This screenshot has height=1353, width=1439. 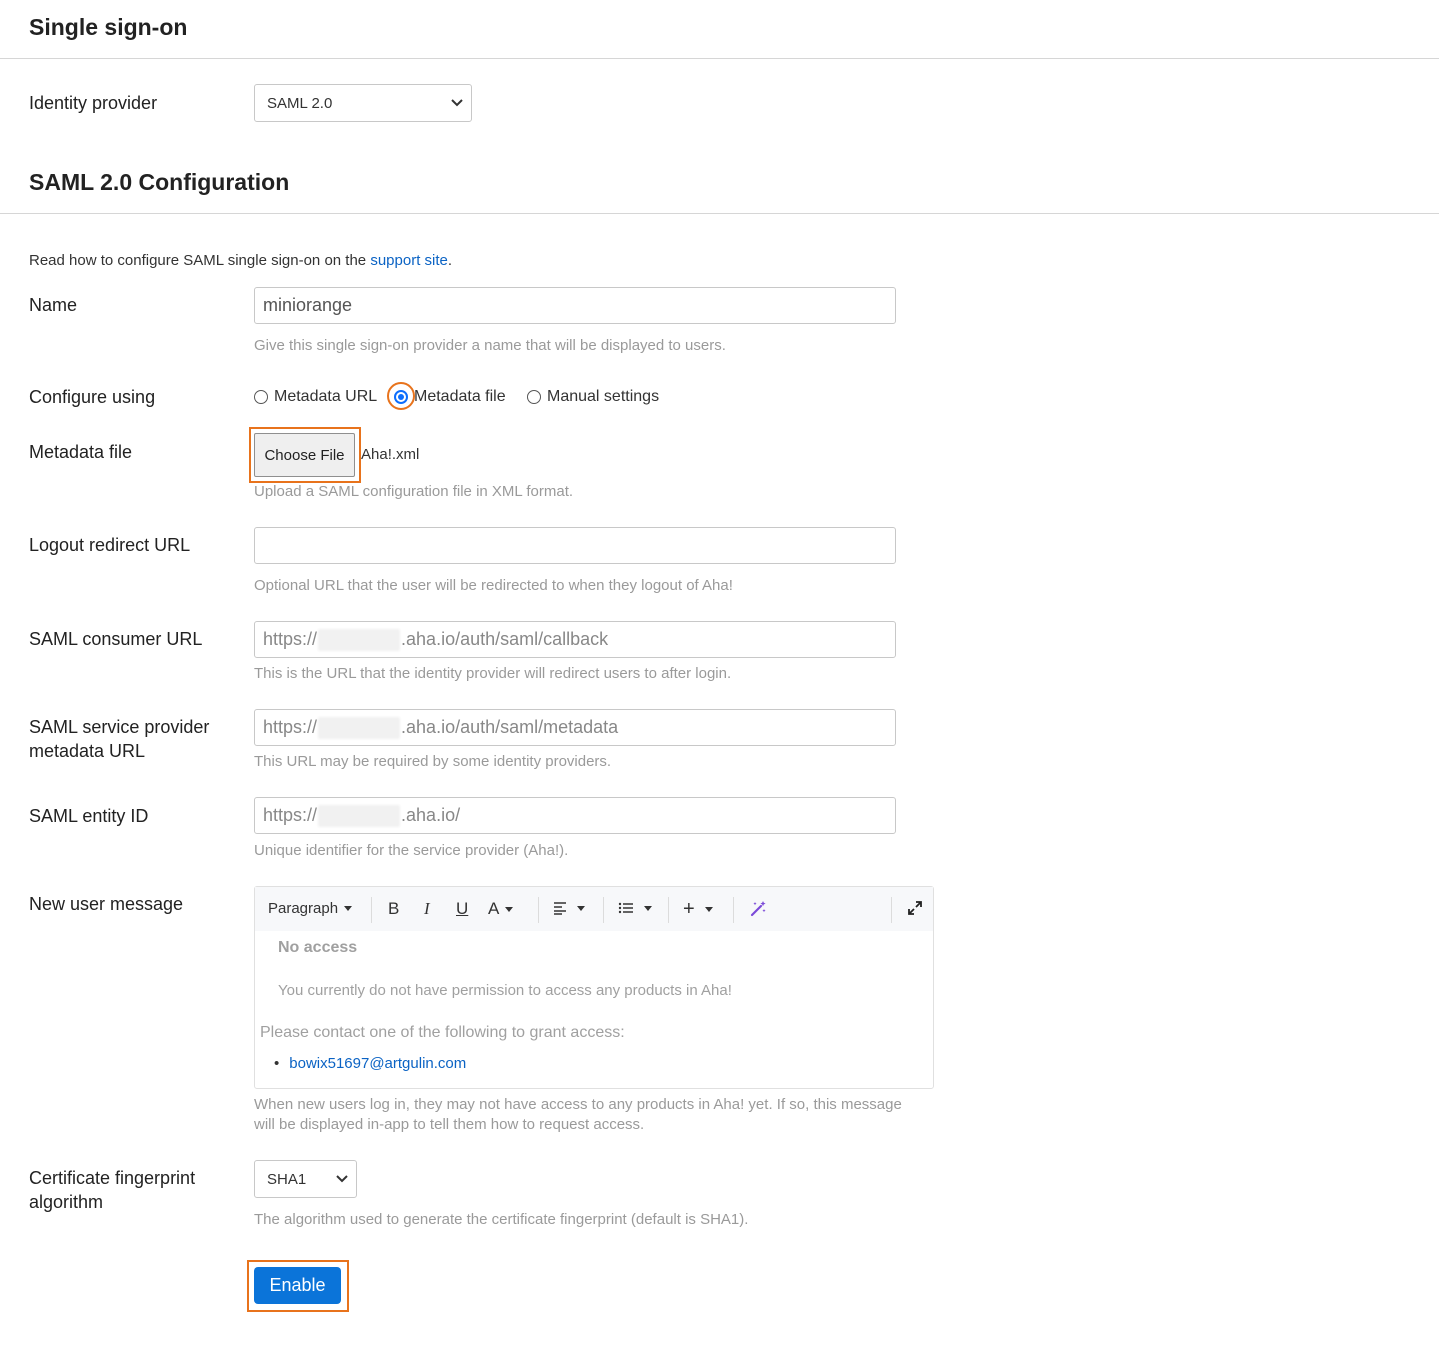 I want to click on section-title: SAML 2.0 Configuration, so click(x=159, y=182).